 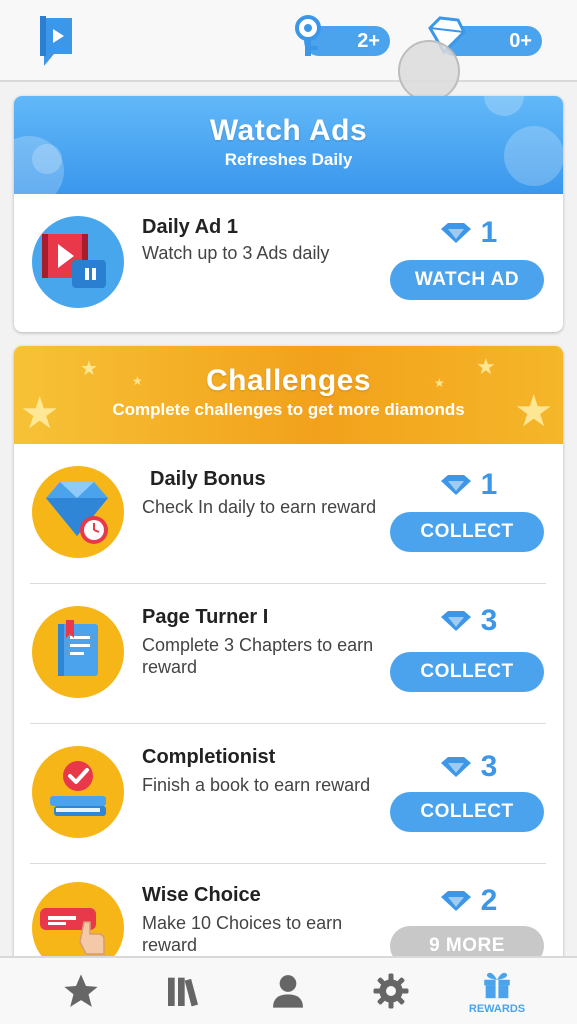 I want to click on nav-item-rewards: REWARDS, so click(x=497, y=991).